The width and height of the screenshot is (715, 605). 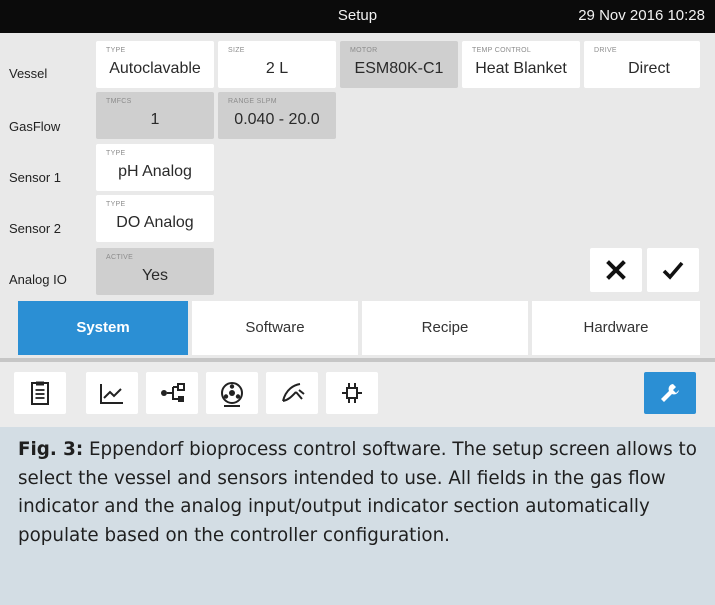 I want to click on field-value: 1, so click(x=155, y=119).